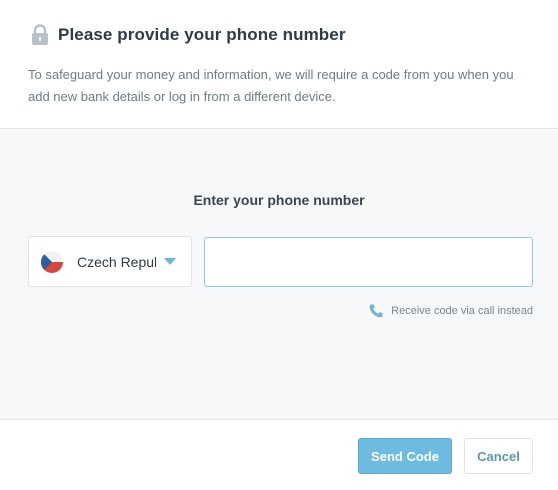 The height and width of the screenshot is (490, 558). Describe the element at coordinates (405, 456) in the screenshot. I see `send-code-button: Send Code` at that location.